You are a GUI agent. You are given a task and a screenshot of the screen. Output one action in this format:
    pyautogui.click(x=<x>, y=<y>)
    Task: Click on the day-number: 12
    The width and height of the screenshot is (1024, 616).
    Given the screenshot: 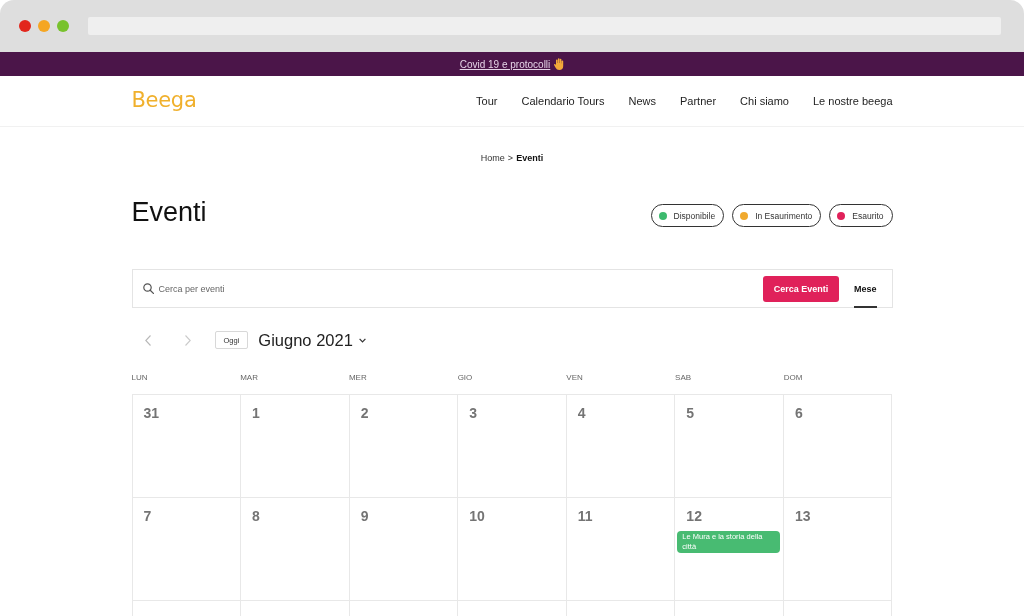 What is the action you would take?
    pyautogui.click(x=693, y=516)
    